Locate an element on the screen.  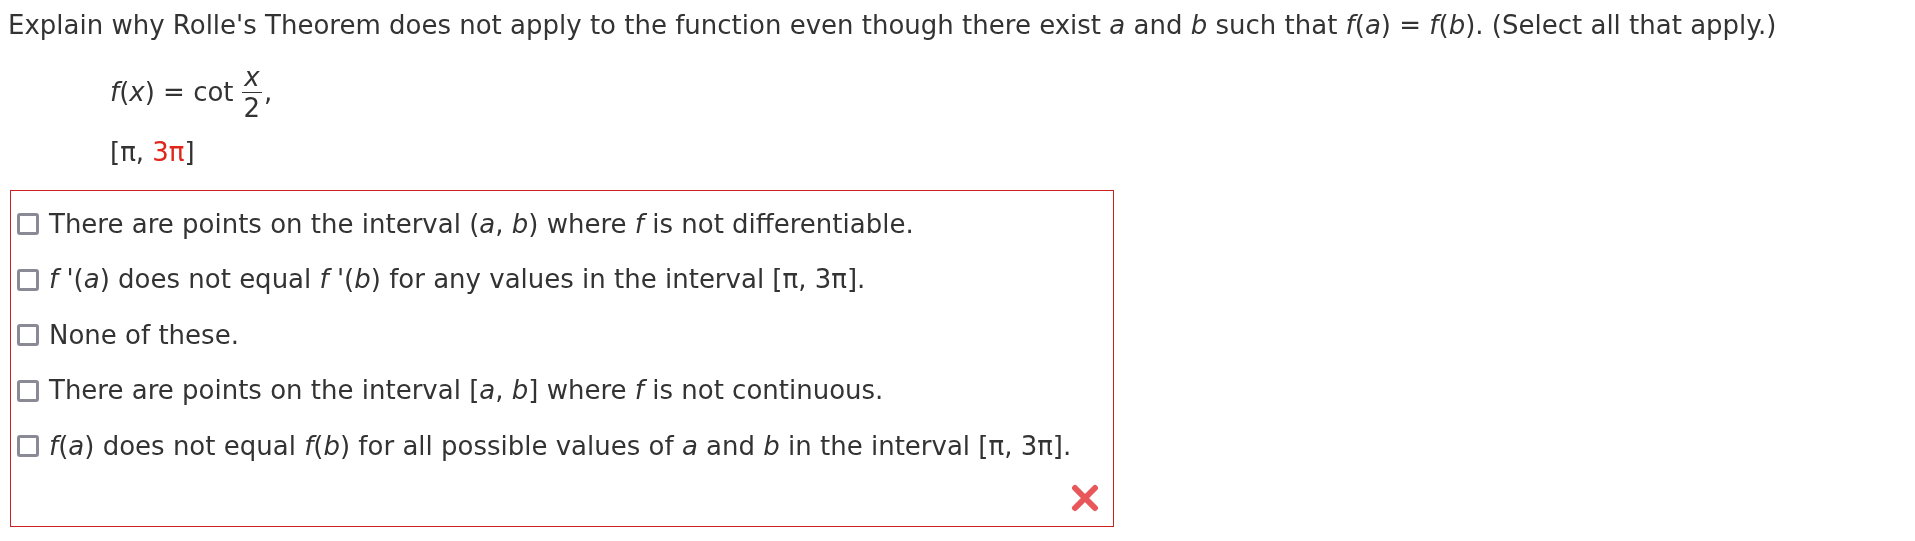
comma: , is located at coordinates (268, 92).